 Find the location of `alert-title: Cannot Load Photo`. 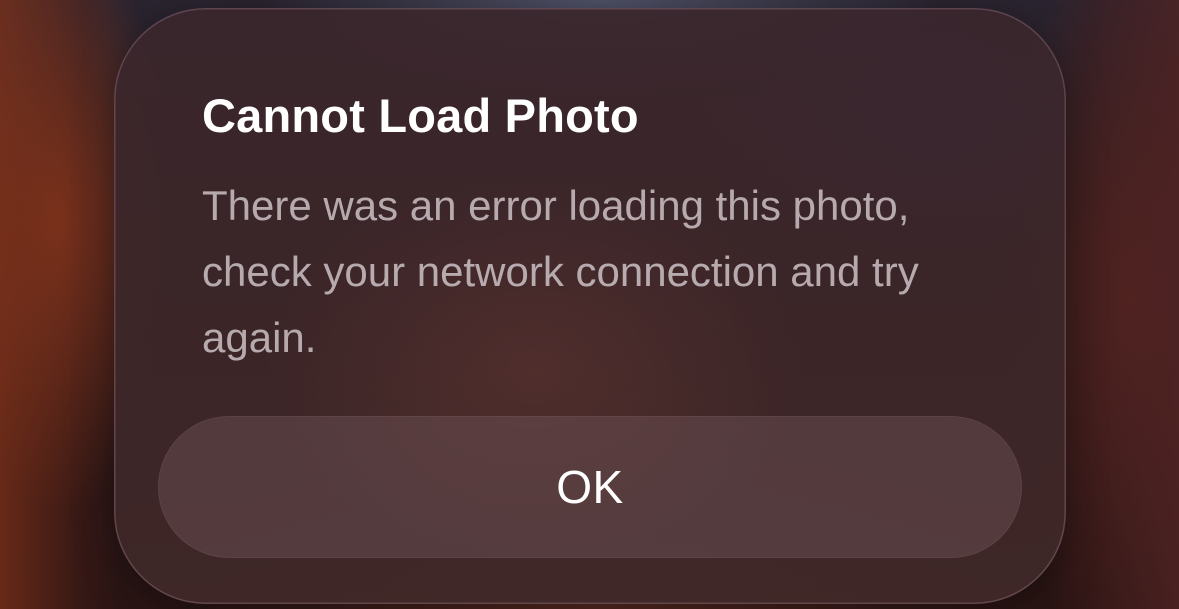

alert-title: Cannot Load Photo is located at coordinates (420, 115).